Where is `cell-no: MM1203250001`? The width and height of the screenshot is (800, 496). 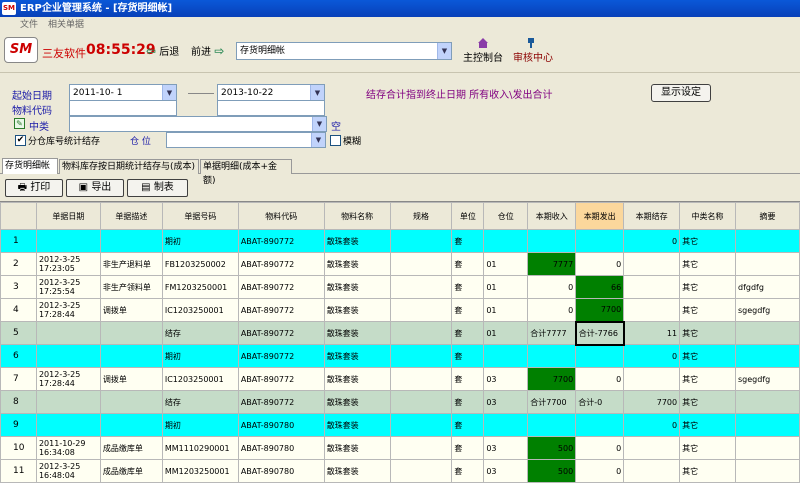 cell-no: MM1203250001 is located at coordinates (200, 471).